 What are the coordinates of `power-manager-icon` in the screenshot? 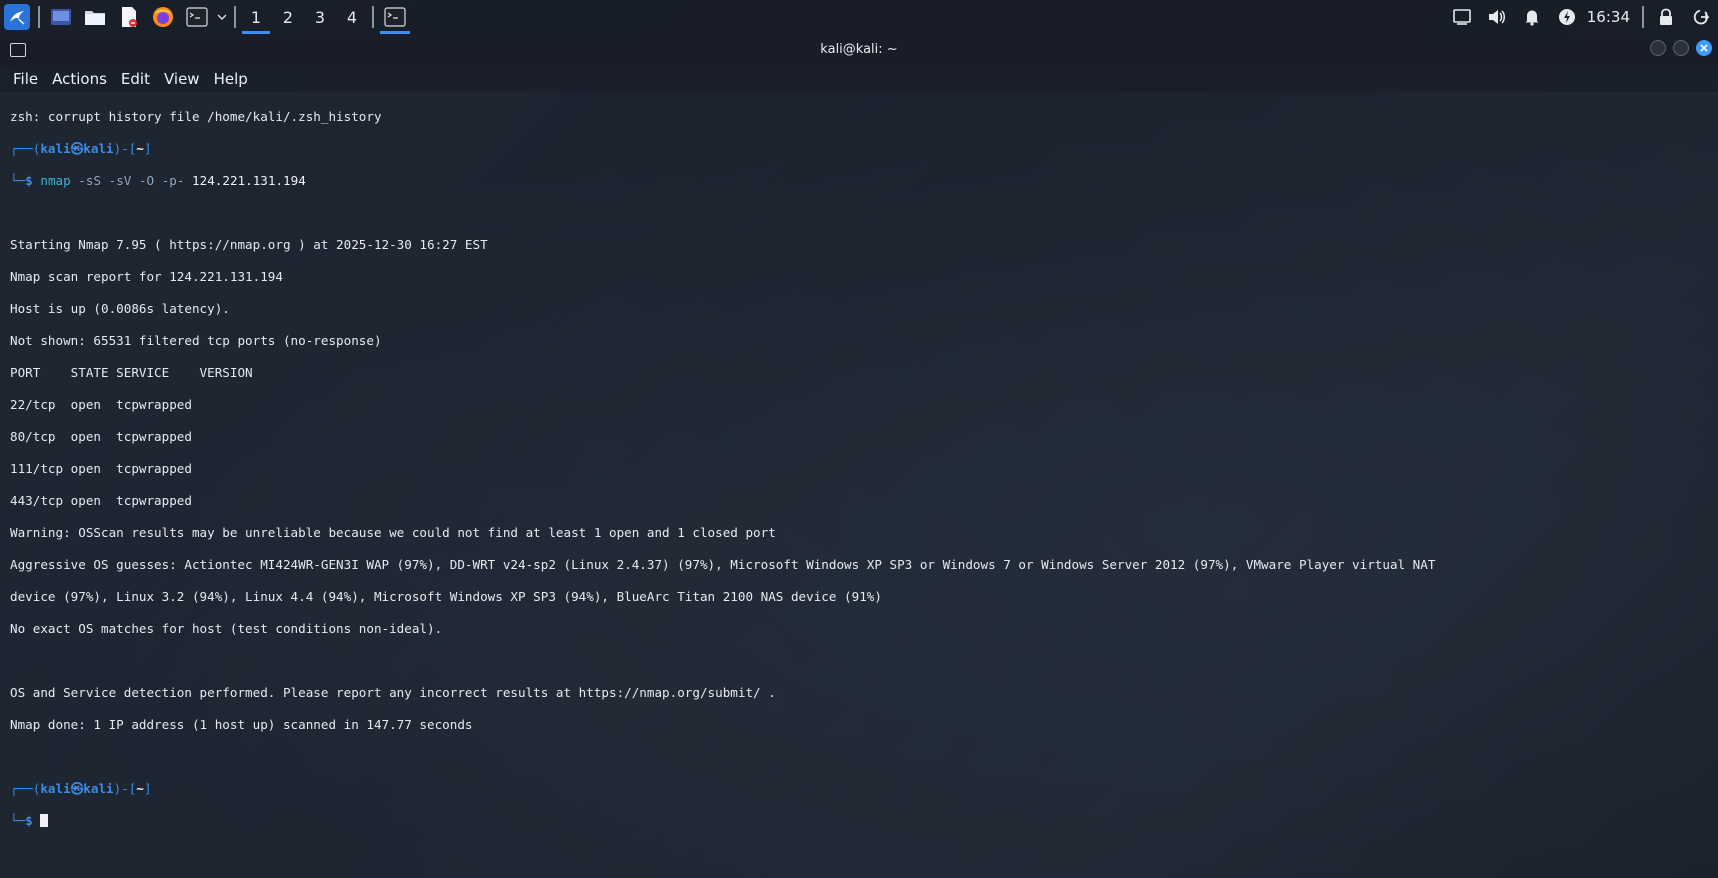 It's located at (1567, 17).